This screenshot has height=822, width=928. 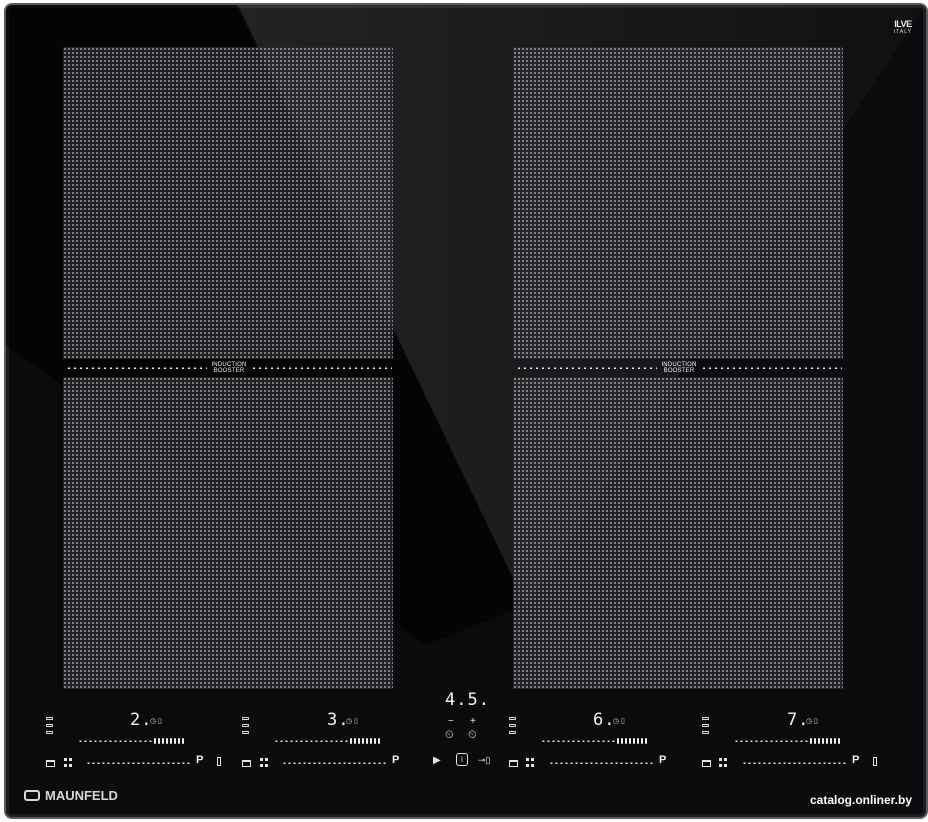 I want to click on zone-3-indicator-stack, so click(x=512, y=725).